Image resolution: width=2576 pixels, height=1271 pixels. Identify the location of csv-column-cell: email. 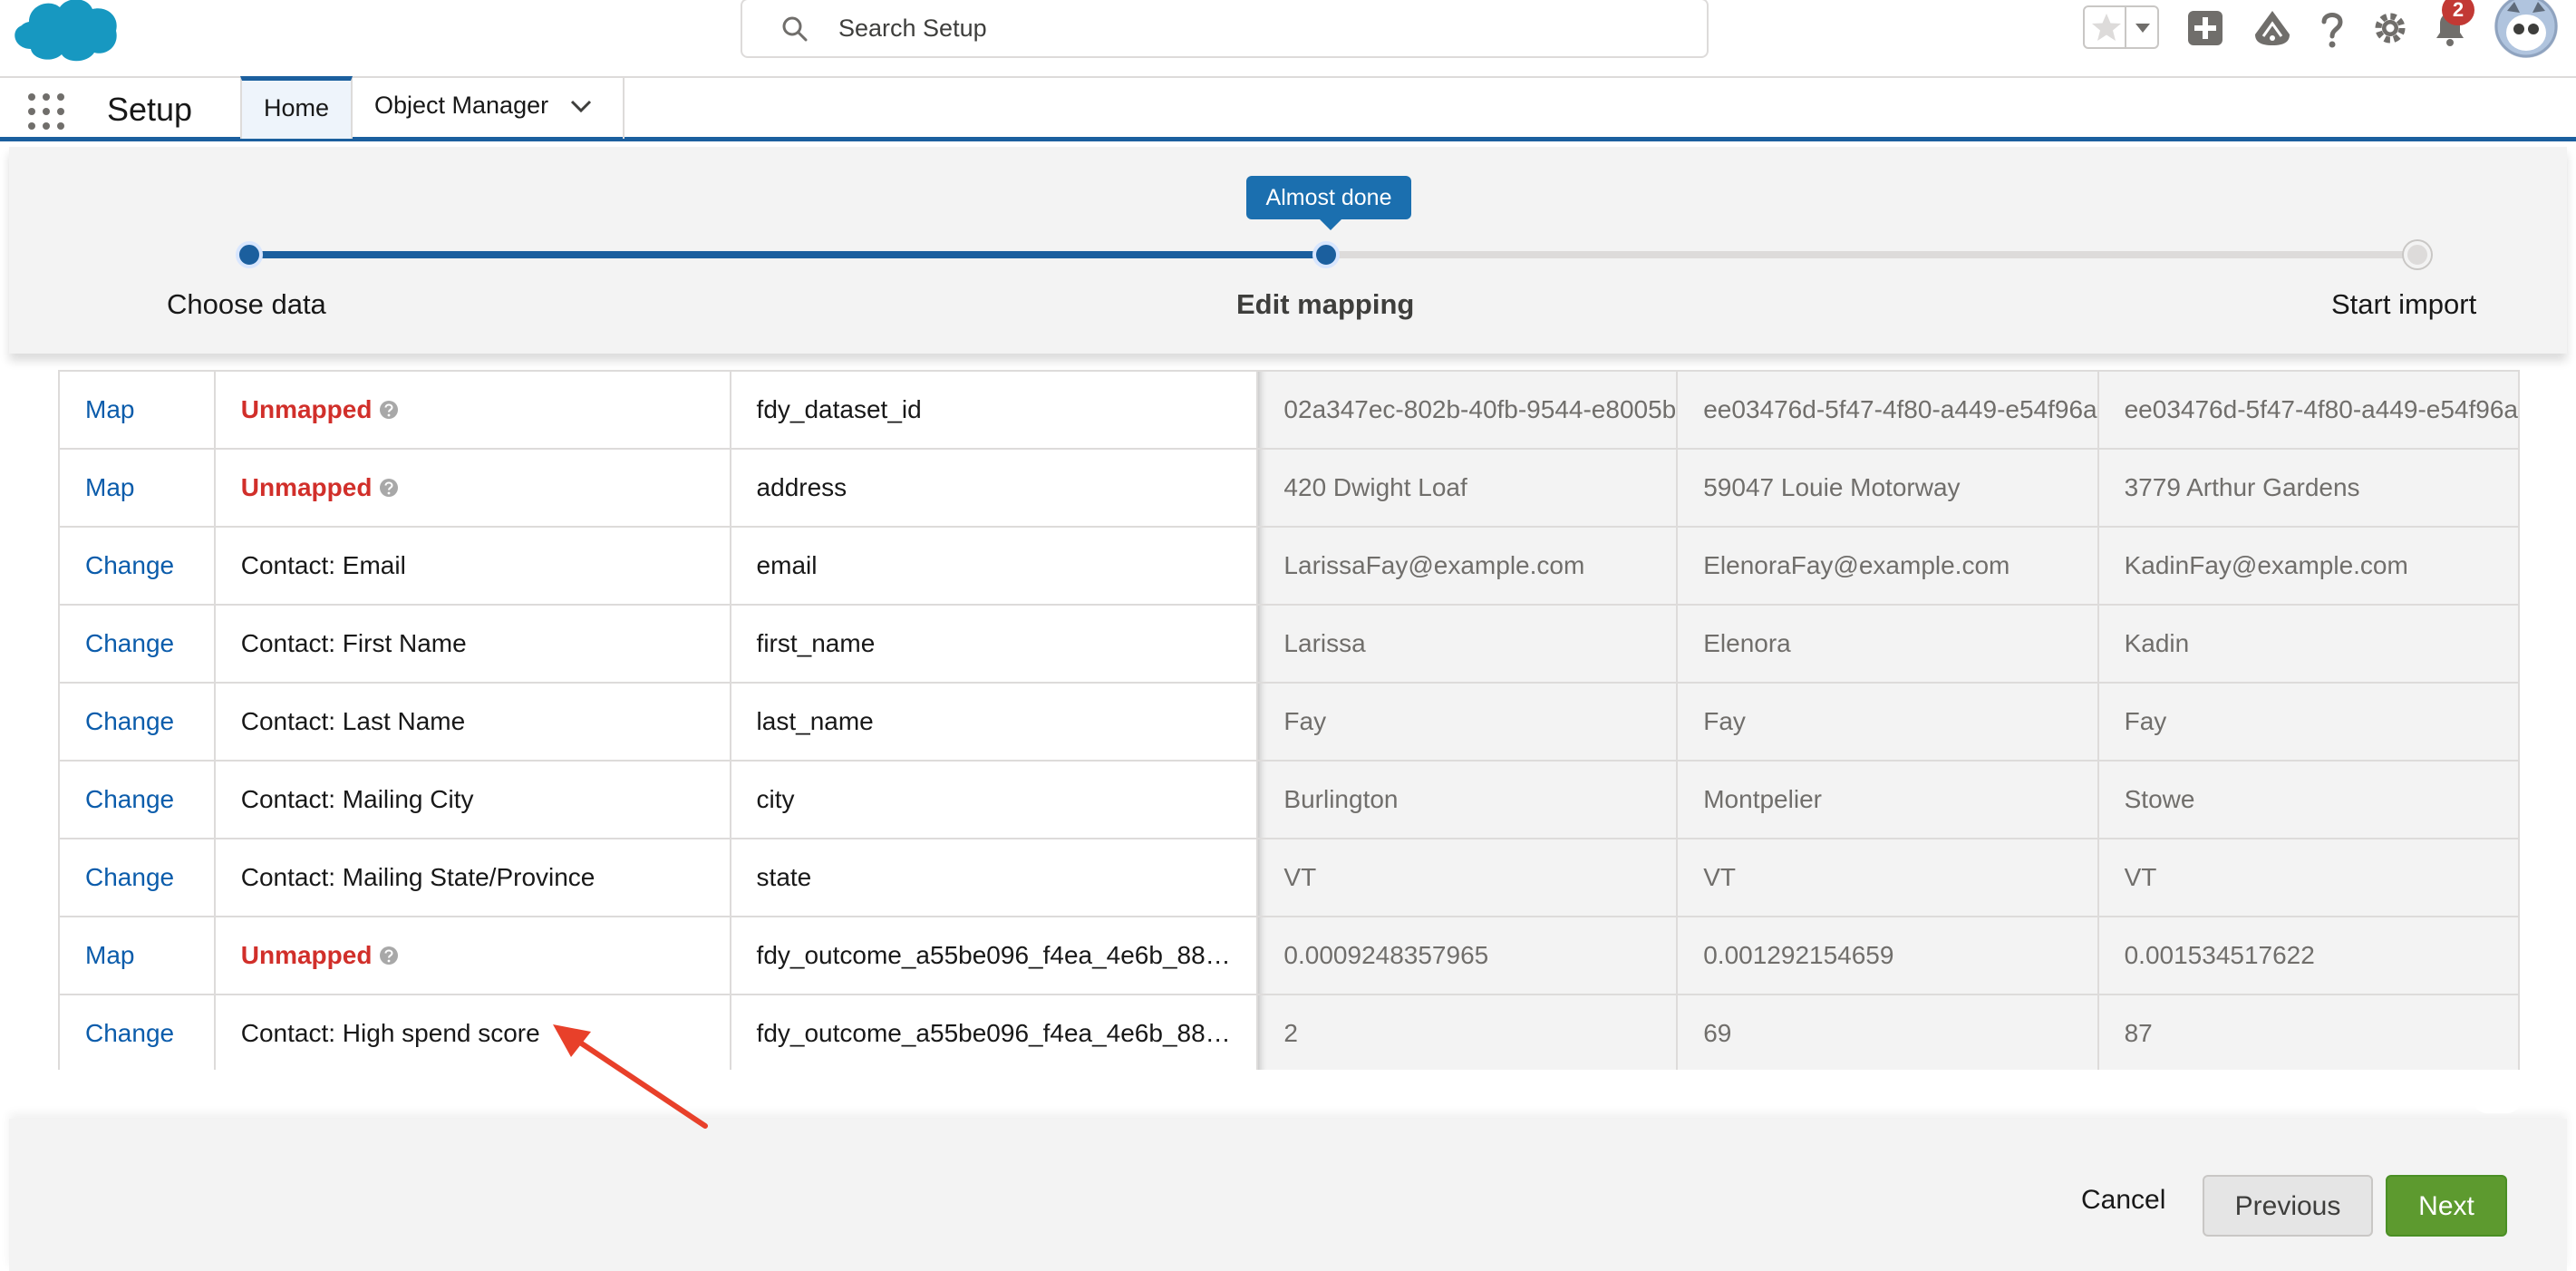
(994, 566).